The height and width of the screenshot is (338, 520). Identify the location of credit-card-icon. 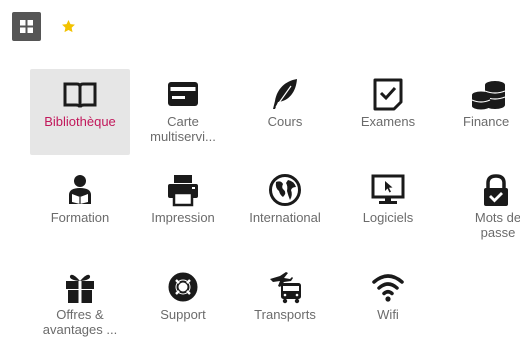
(183, 94).